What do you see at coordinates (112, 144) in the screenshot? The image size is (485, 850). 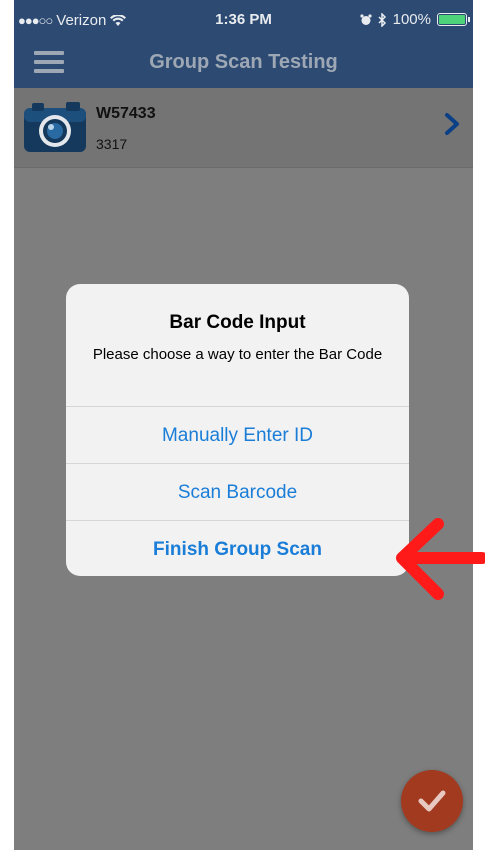 I see `item-subtitle: 3317` at bounding box center [112, 144].